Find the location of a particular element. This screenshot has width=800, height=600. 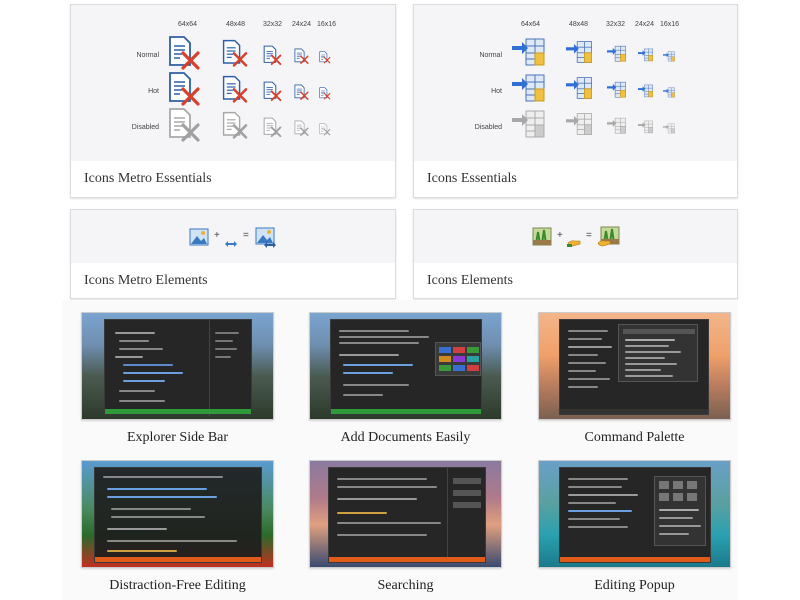

table-arrow-icon-grid is located at coordinates (593, 88).